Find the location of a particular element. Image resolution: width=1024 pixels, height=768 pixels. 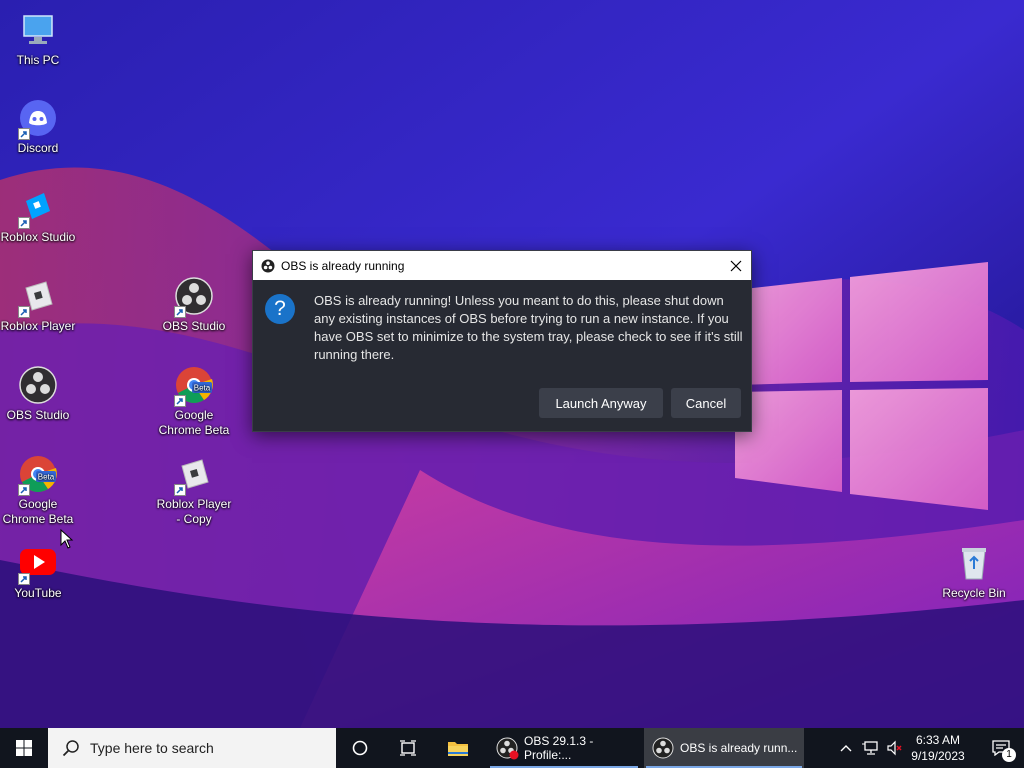

desktop-icon-this-pc: This PC is located at coordinates (39, 39).